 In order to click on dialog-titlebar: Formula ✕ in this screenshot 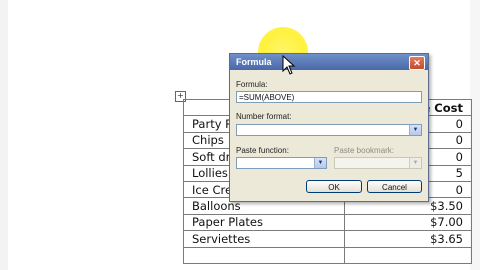, I will do `click(329, 62)`.